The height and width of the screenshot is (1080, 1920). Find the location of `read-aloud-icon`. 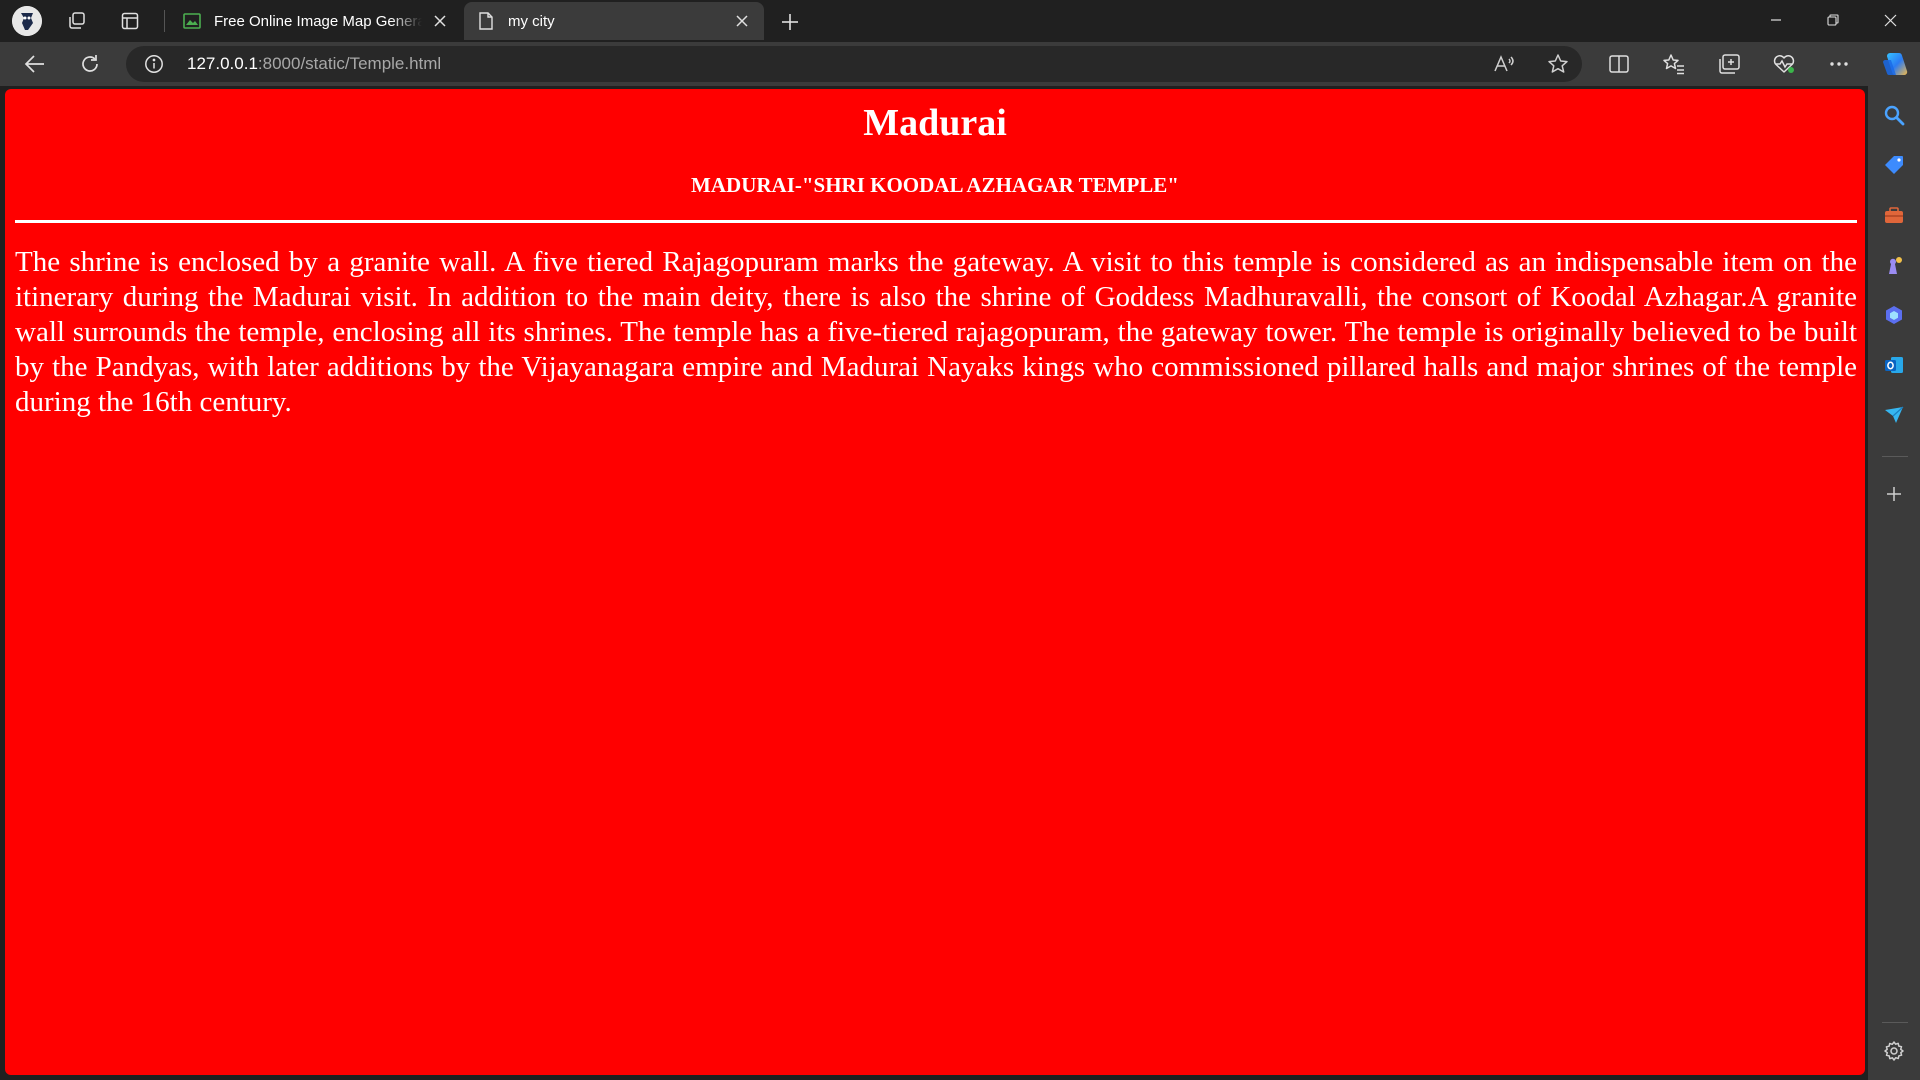

read-aloud-icon is located at coordinates (1504, 64).